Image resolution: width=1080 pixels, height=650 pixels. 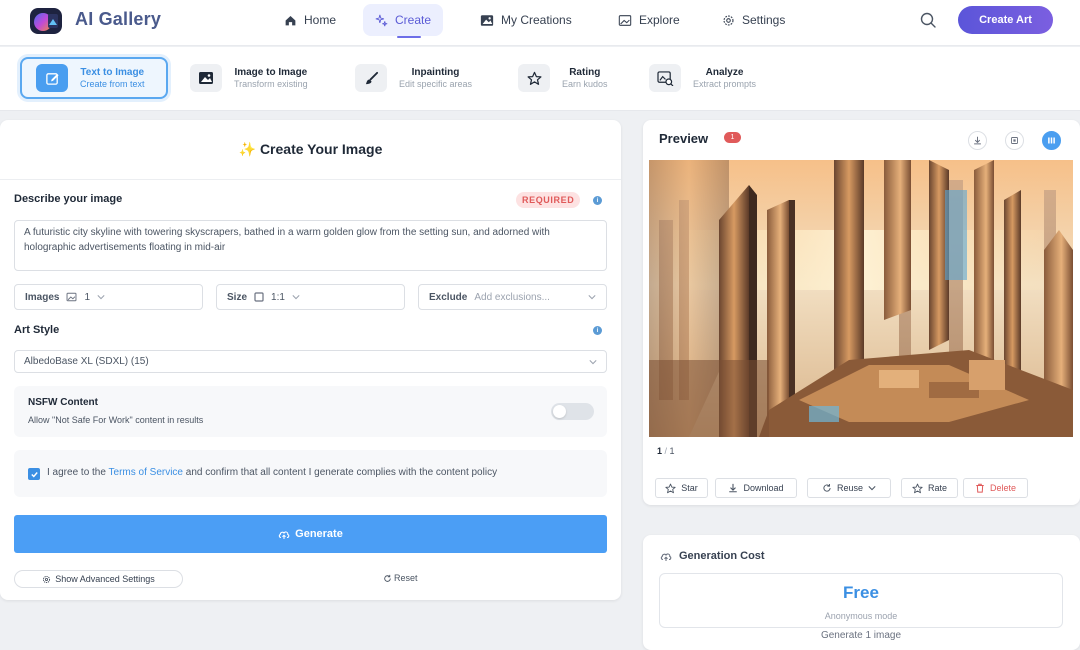 I want to click on trash-icon, so click(x=980, y=488).